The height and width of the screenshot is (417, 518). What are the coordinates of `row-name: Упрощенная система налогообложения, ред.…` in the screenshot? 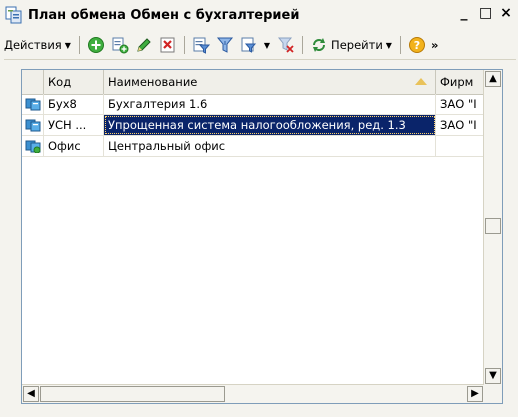 It's located at (270, 125).